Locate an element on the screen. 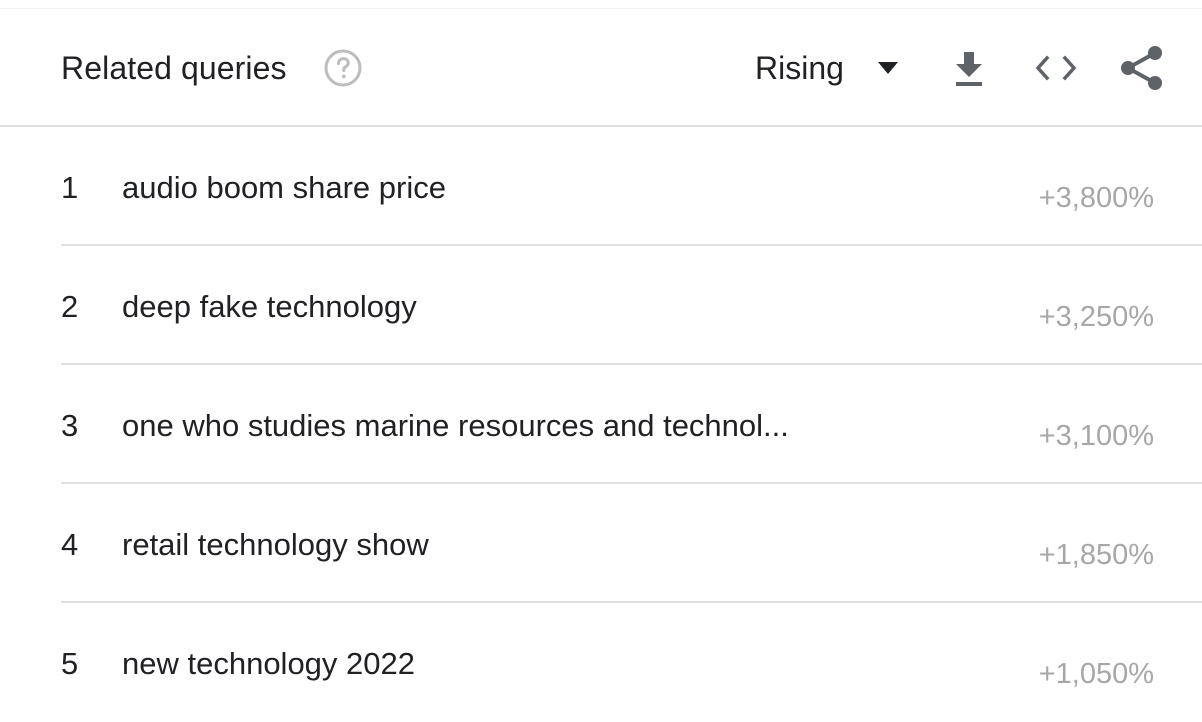 The height and width of the screenshot is (722, 1202). rising-value: +3,800% is located at coordinates (1096, 198).